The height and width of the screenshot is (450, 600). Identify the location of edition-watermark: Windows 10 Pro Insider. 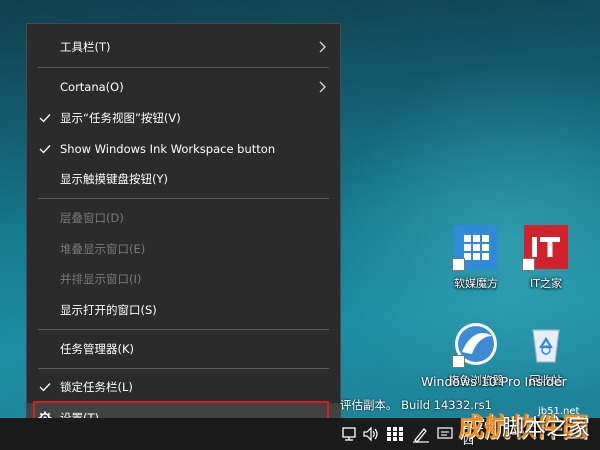
(494, 381).